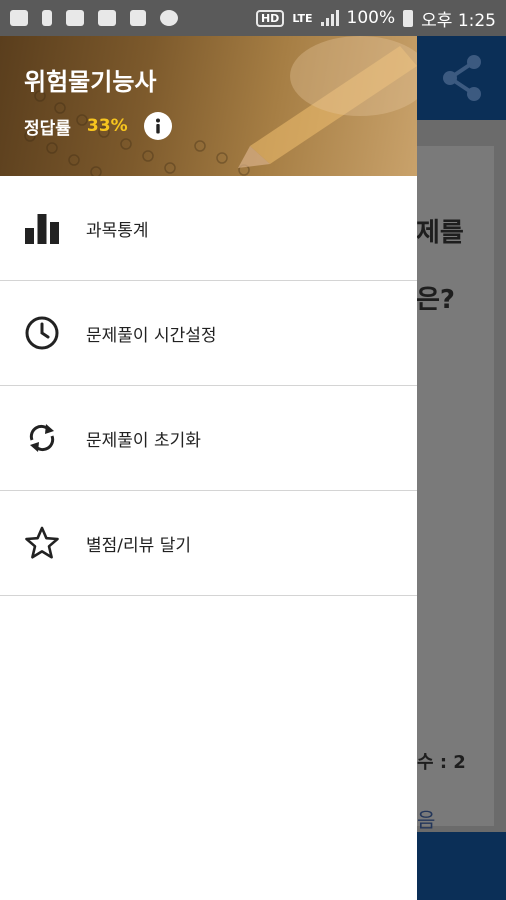 This screenshot has height=900, width=506. What do you see at coordinates (42, 543) in the screenshot?
I see `star-icon` at bounding box center [42, 543].